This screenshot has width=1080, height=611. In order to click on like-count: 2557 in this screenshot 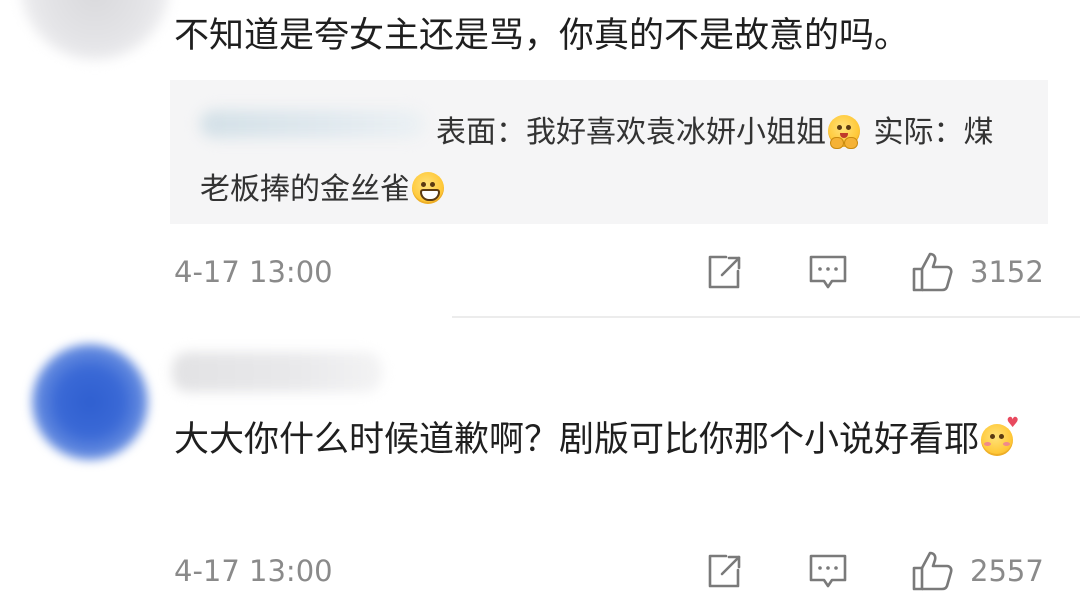, I will do `click(1007, 571)`.